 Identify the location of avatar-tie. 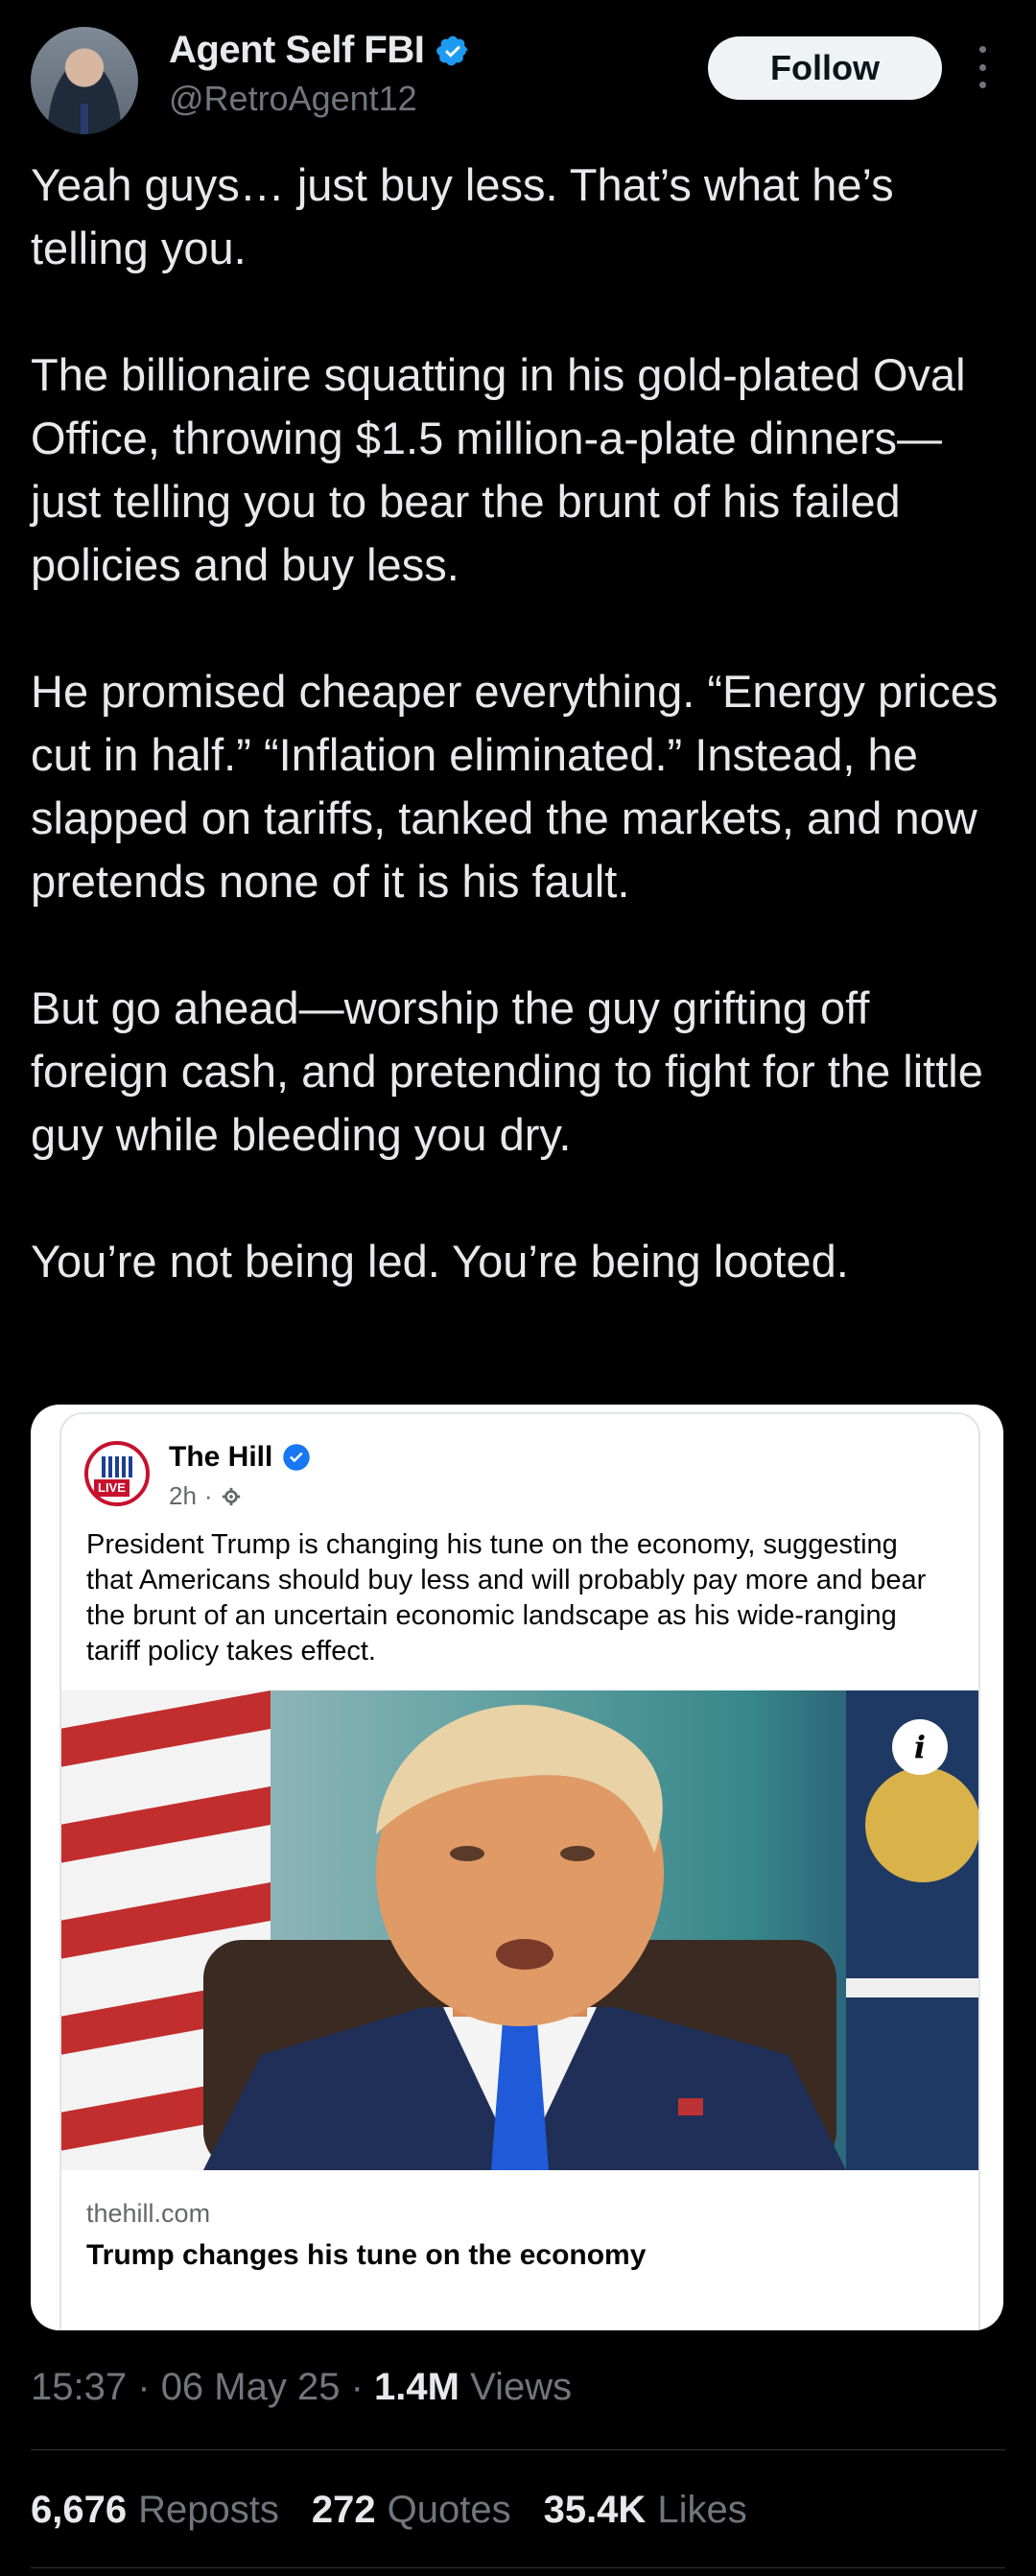
(84, 119).